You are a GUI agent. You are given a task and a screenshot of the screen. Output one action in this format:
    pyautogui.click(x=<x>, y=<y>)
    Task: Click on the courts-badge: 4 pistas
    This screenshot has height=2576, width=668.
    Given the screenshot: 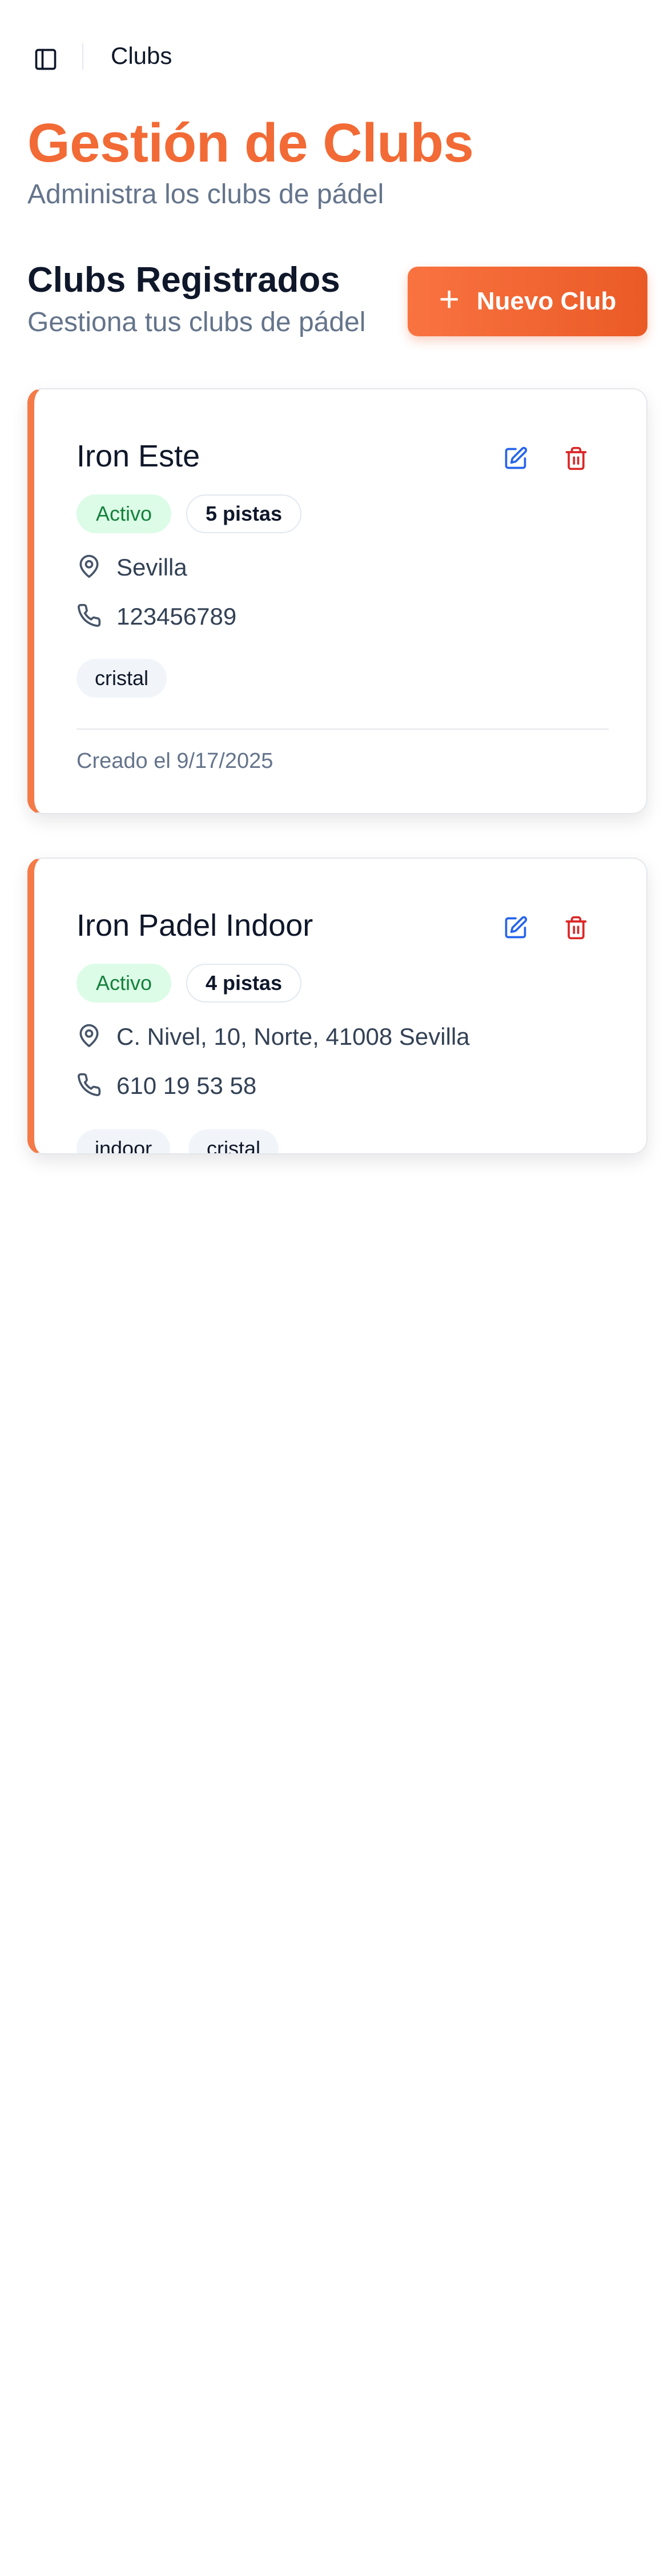 What is the action you would take?
    pyautogui.click(x=244, y=983)
    